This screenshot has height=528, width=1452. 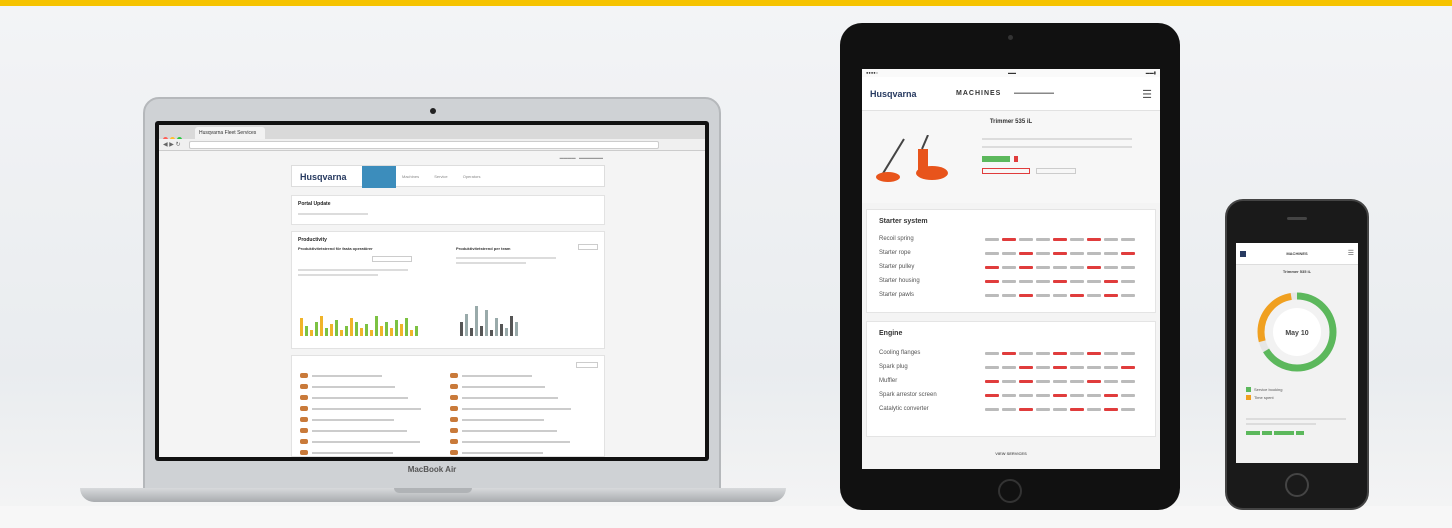 What do you see at coordinates (1011, 453) in the screenshot?
I see `view-services-link: VIEW SERVICES` at bounding box center [1011, 453].